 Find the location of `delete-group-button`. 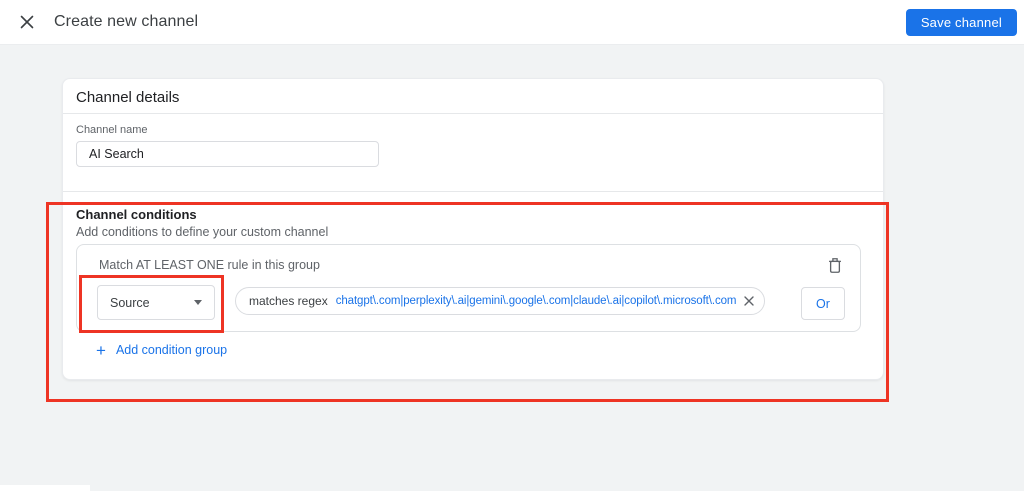

delete-group-button is located at coordinates (835, 265).